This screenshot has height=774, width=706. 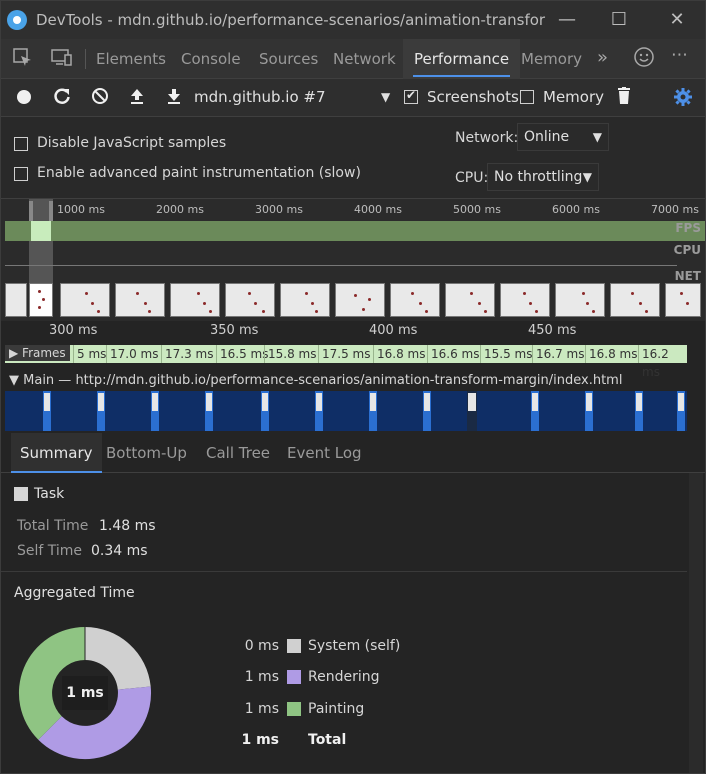 I want to click on frame-cell: 16.6 ms, so click(x=453, y=354).